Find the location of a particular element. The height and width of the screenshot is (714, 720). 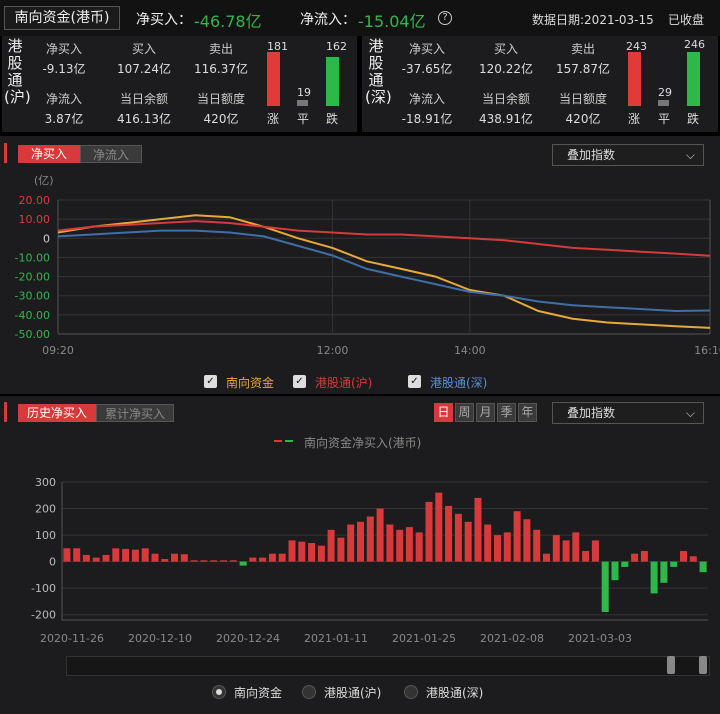

history-overlay-dropdown: 叠加指数 ⌵ is located at coordinates (628, 413).